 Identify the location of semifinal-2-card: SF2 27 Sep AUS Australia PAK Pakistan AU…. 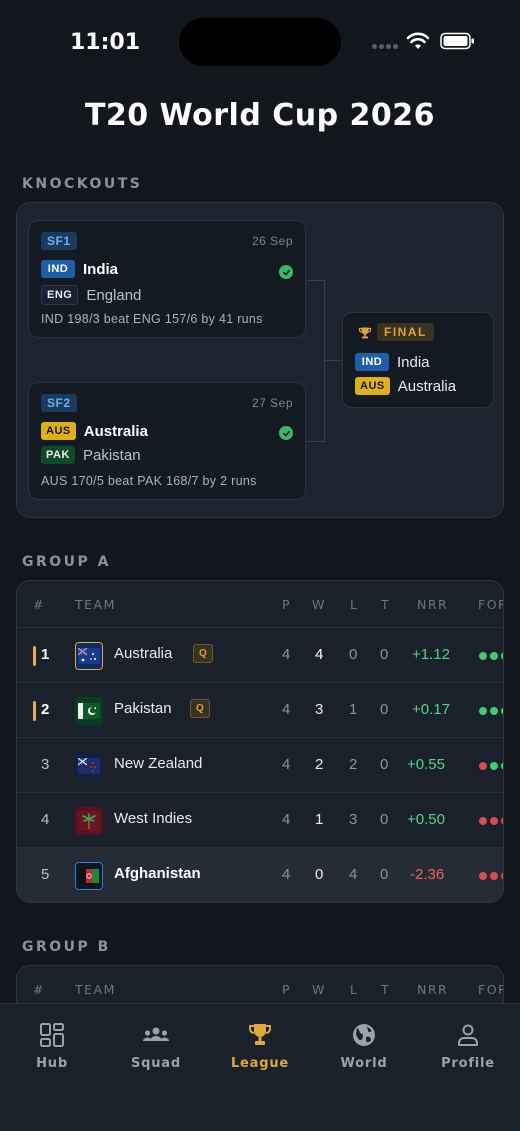
(167, 441).